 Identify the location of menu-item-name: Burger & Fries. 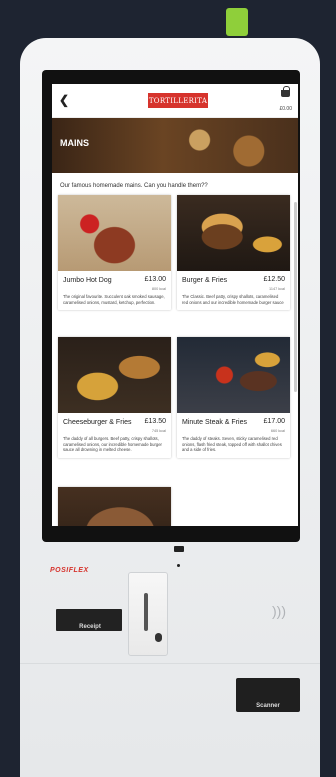
(205, 280).